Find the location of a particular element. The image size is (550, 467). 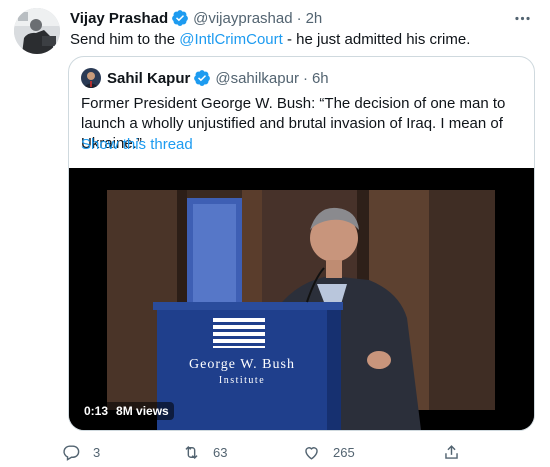

video-views: 8M views is located at coordinates (142, 411).